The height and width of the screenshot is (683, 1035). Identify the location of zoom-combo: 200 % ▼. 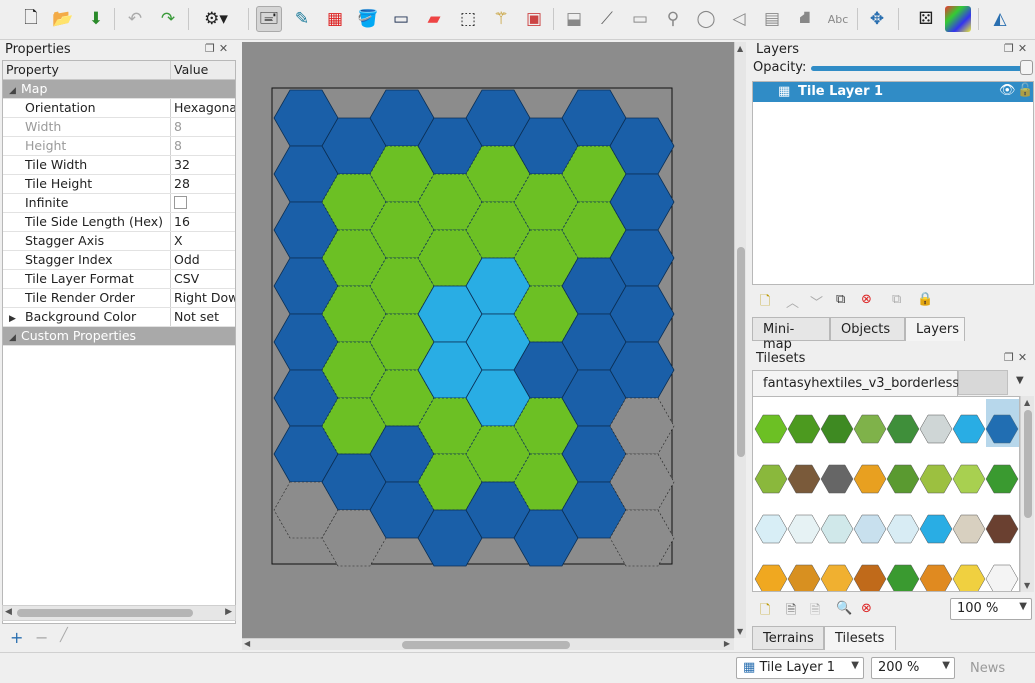
(913, 668).